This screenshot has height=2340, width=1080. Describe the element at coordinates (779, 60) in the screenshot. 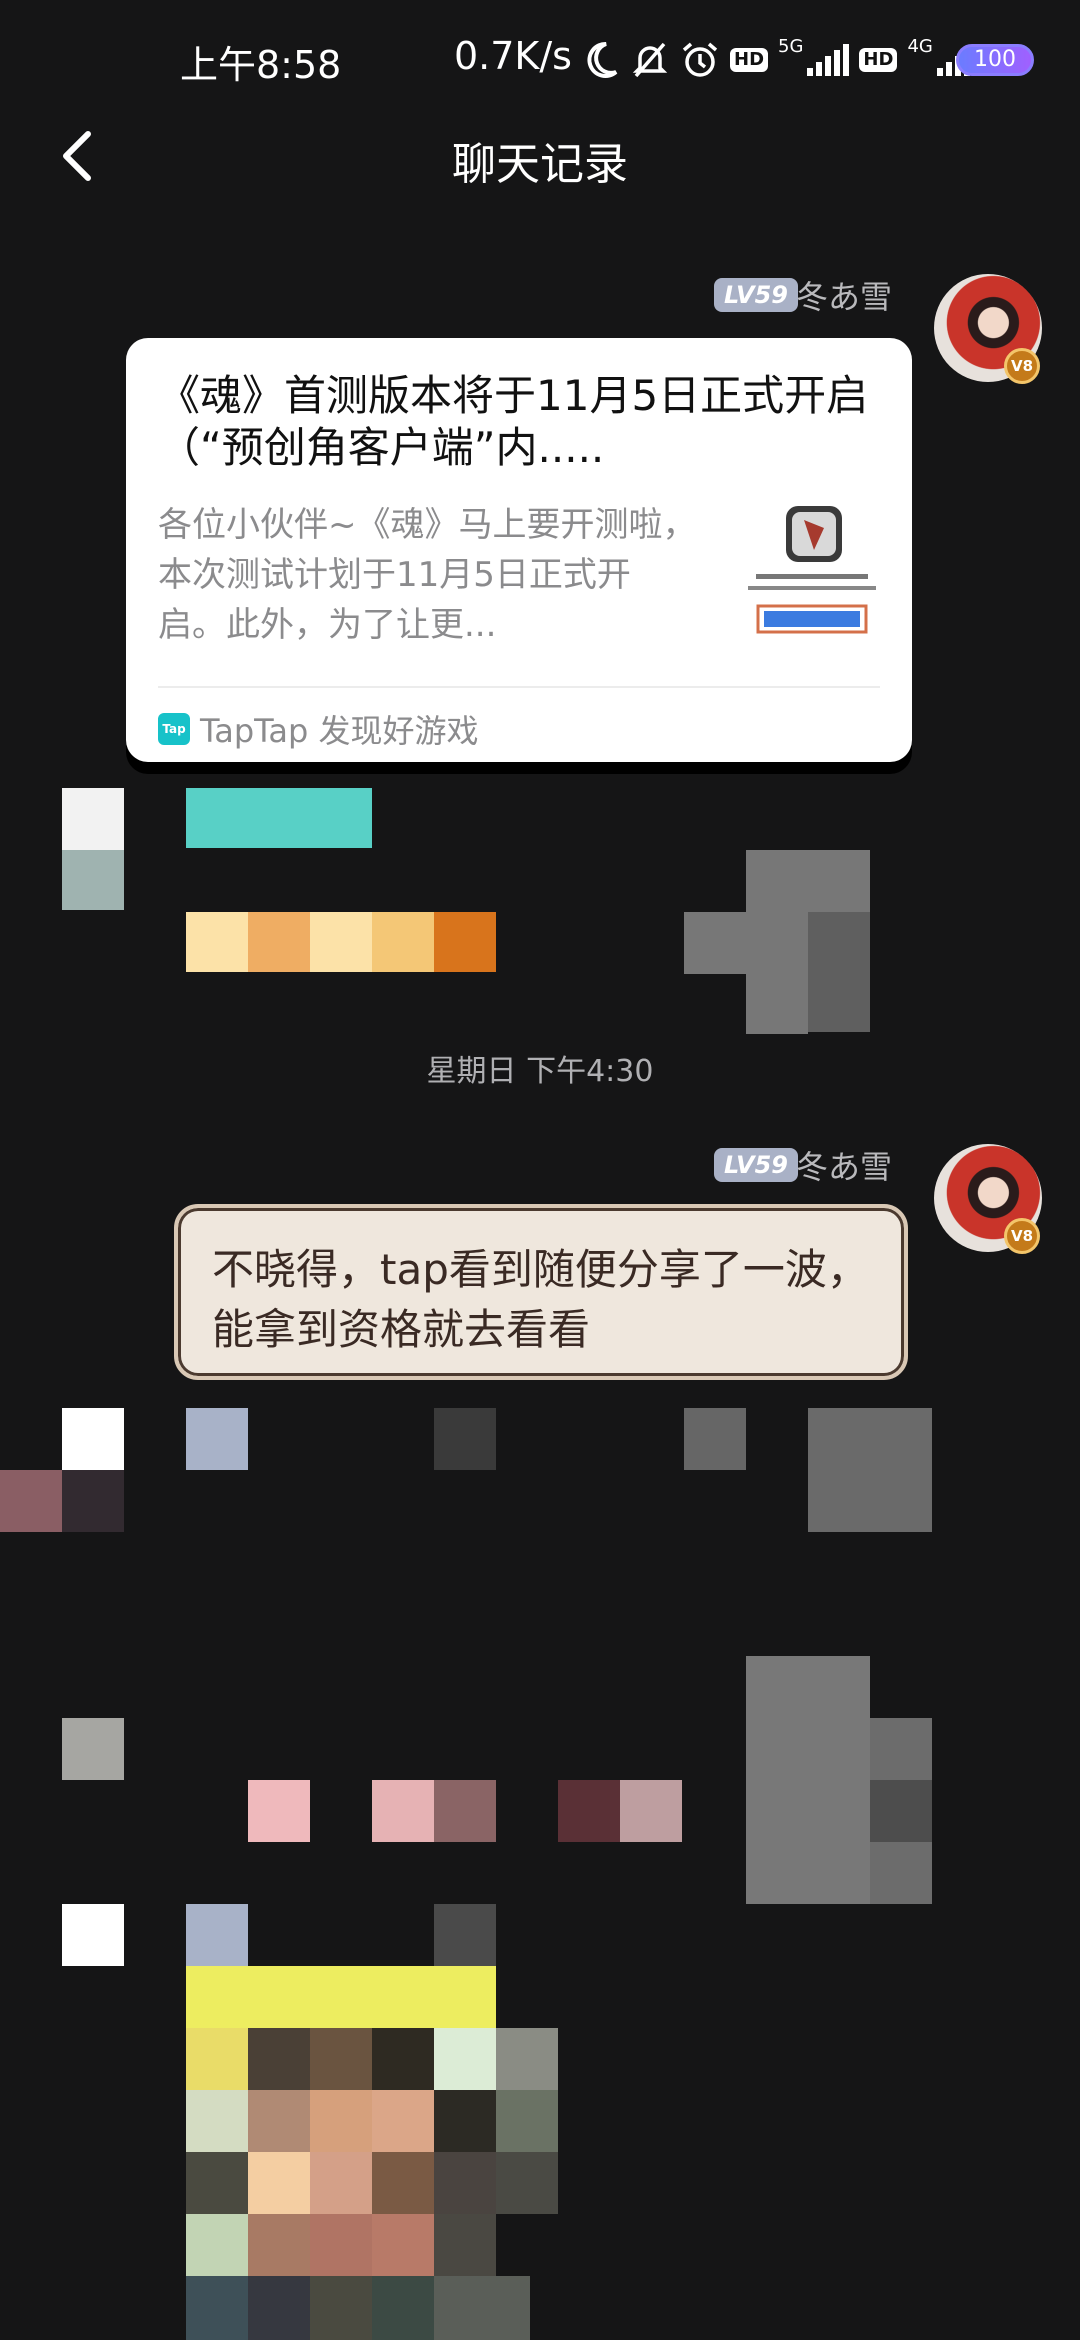

I see `status-icons: HD 5G HD 4G` at that location.